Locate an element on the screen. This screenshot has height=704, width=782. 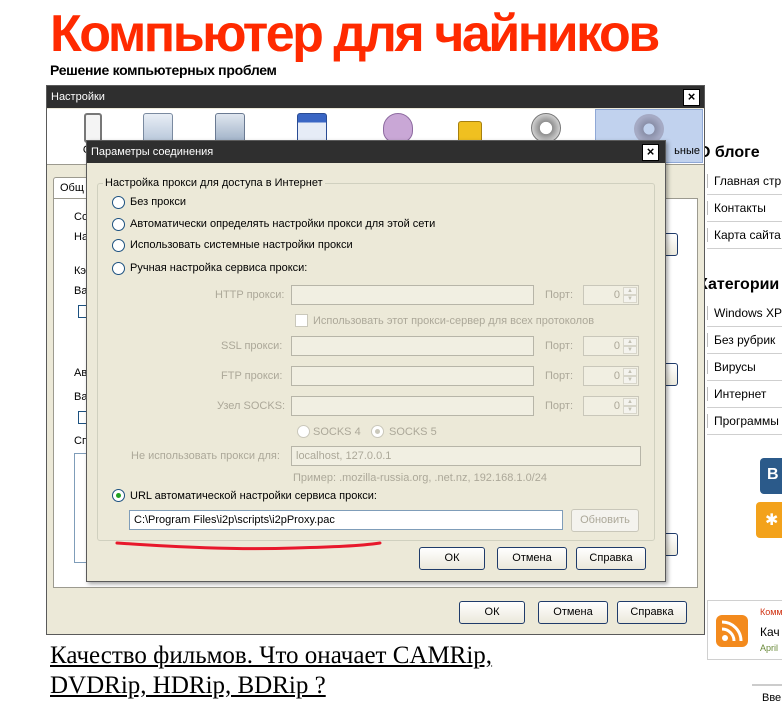
ftp-port-label: Порт: is located at coordinates (559, 376).